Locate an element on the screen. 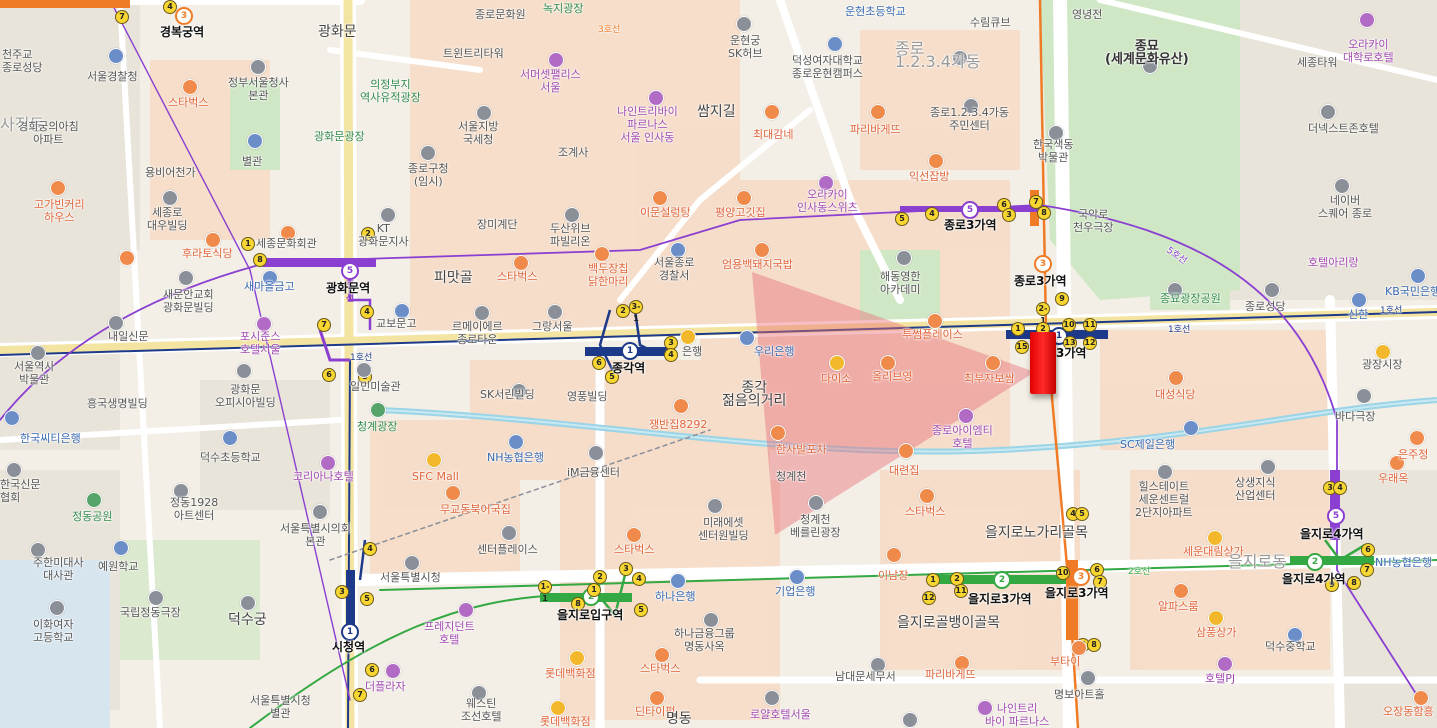 The image size is (1437, 728). selected-location-marker is located at coordinates (1043, 363).